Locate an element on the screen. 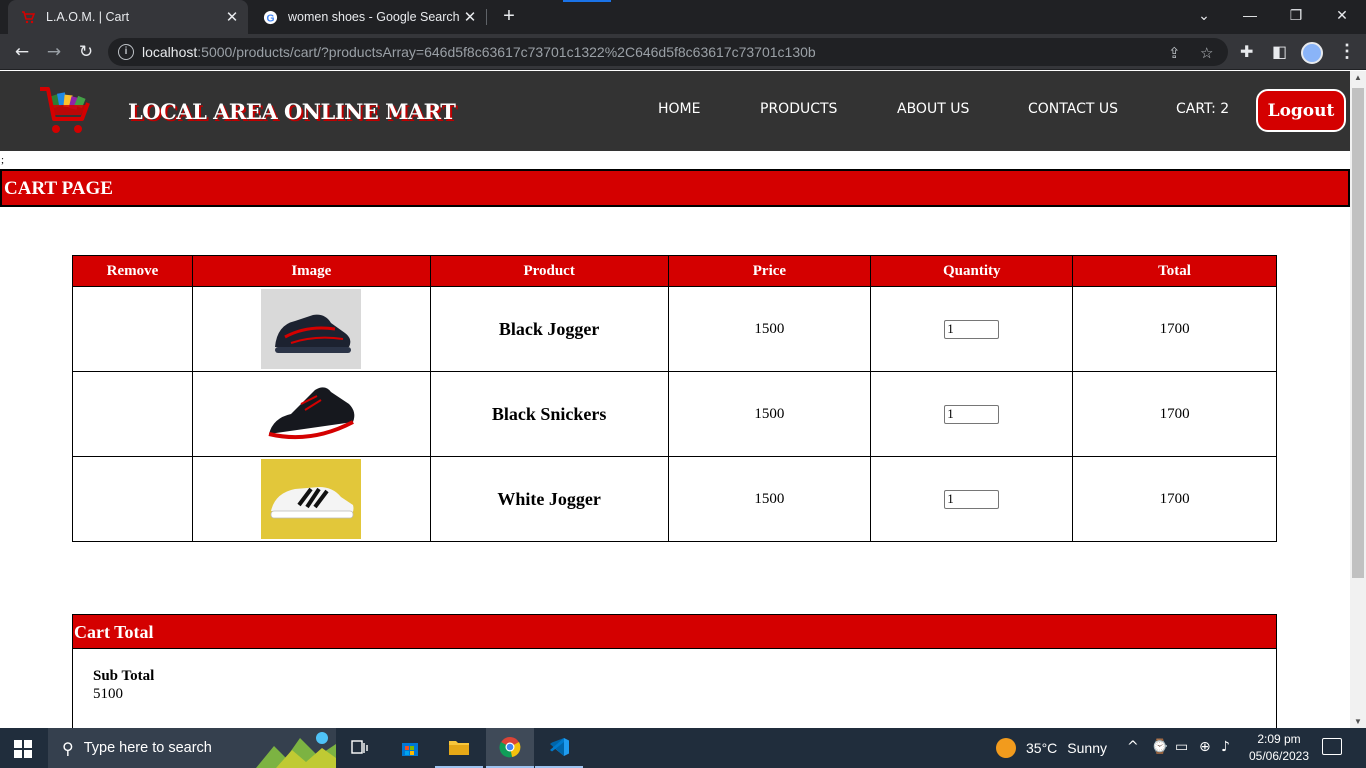 This screenshot has width=1366, height=768. white-jogger-image is located at coordinates (311, 499).